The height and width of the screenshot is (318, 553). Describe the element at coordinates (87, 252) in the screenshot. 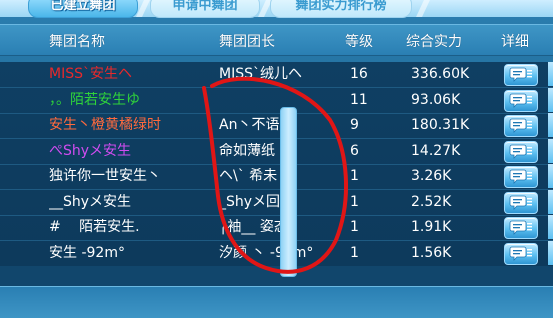

I see `group-name: 安生 -92m°` at that location.